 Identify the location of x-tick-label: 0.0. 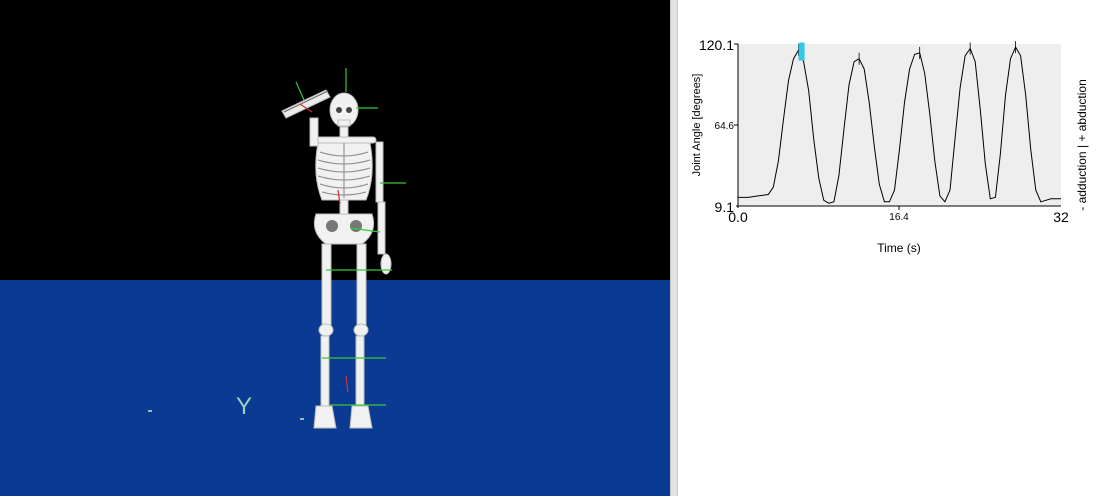
(738, 217).